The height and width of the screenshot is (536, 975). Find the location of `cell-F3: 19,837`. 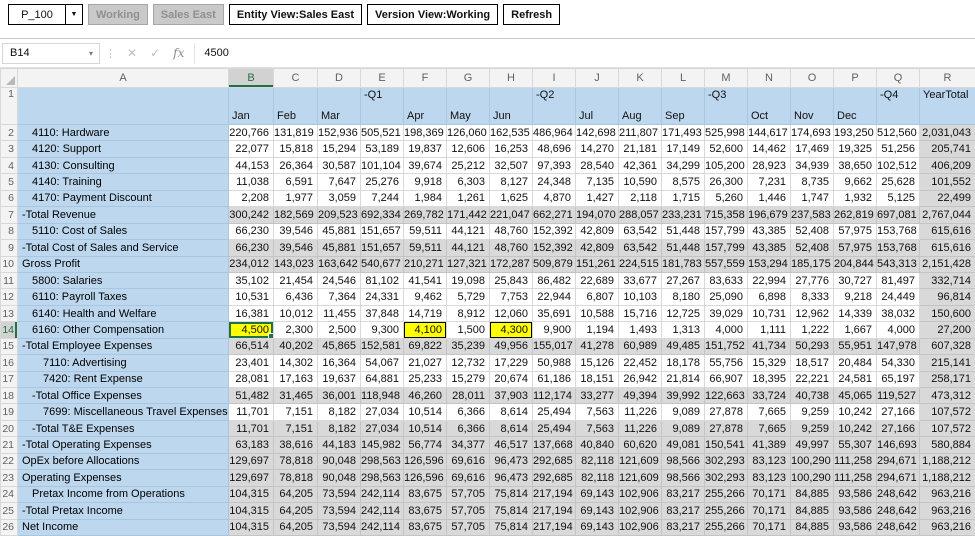

cell-F3: 19,837 is located at coordinates (425, 149).